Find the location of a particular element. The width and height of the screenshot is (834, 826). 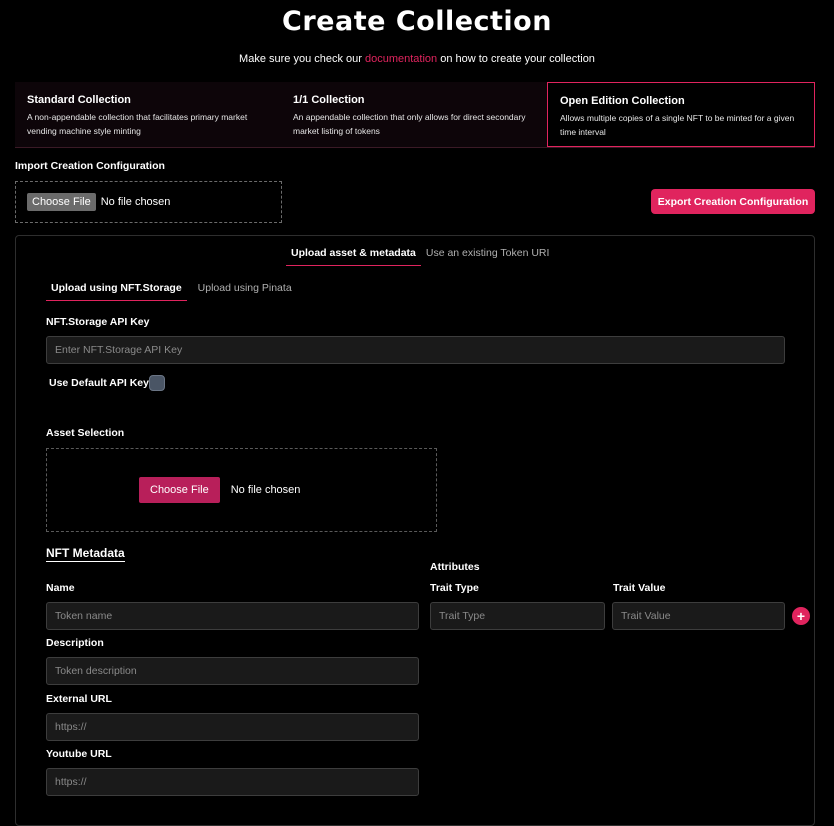

collection-type-title: Standard Collection is located at coordinates (79, 100).